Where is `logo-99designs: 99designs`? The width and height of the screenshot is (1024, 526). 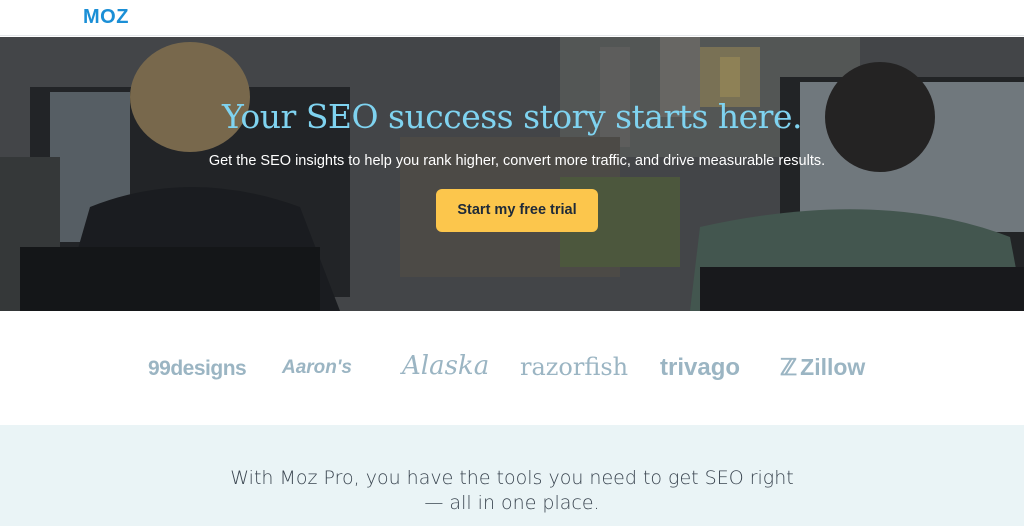 logo-99designs: 99designs is located at coordinates (197, 368).